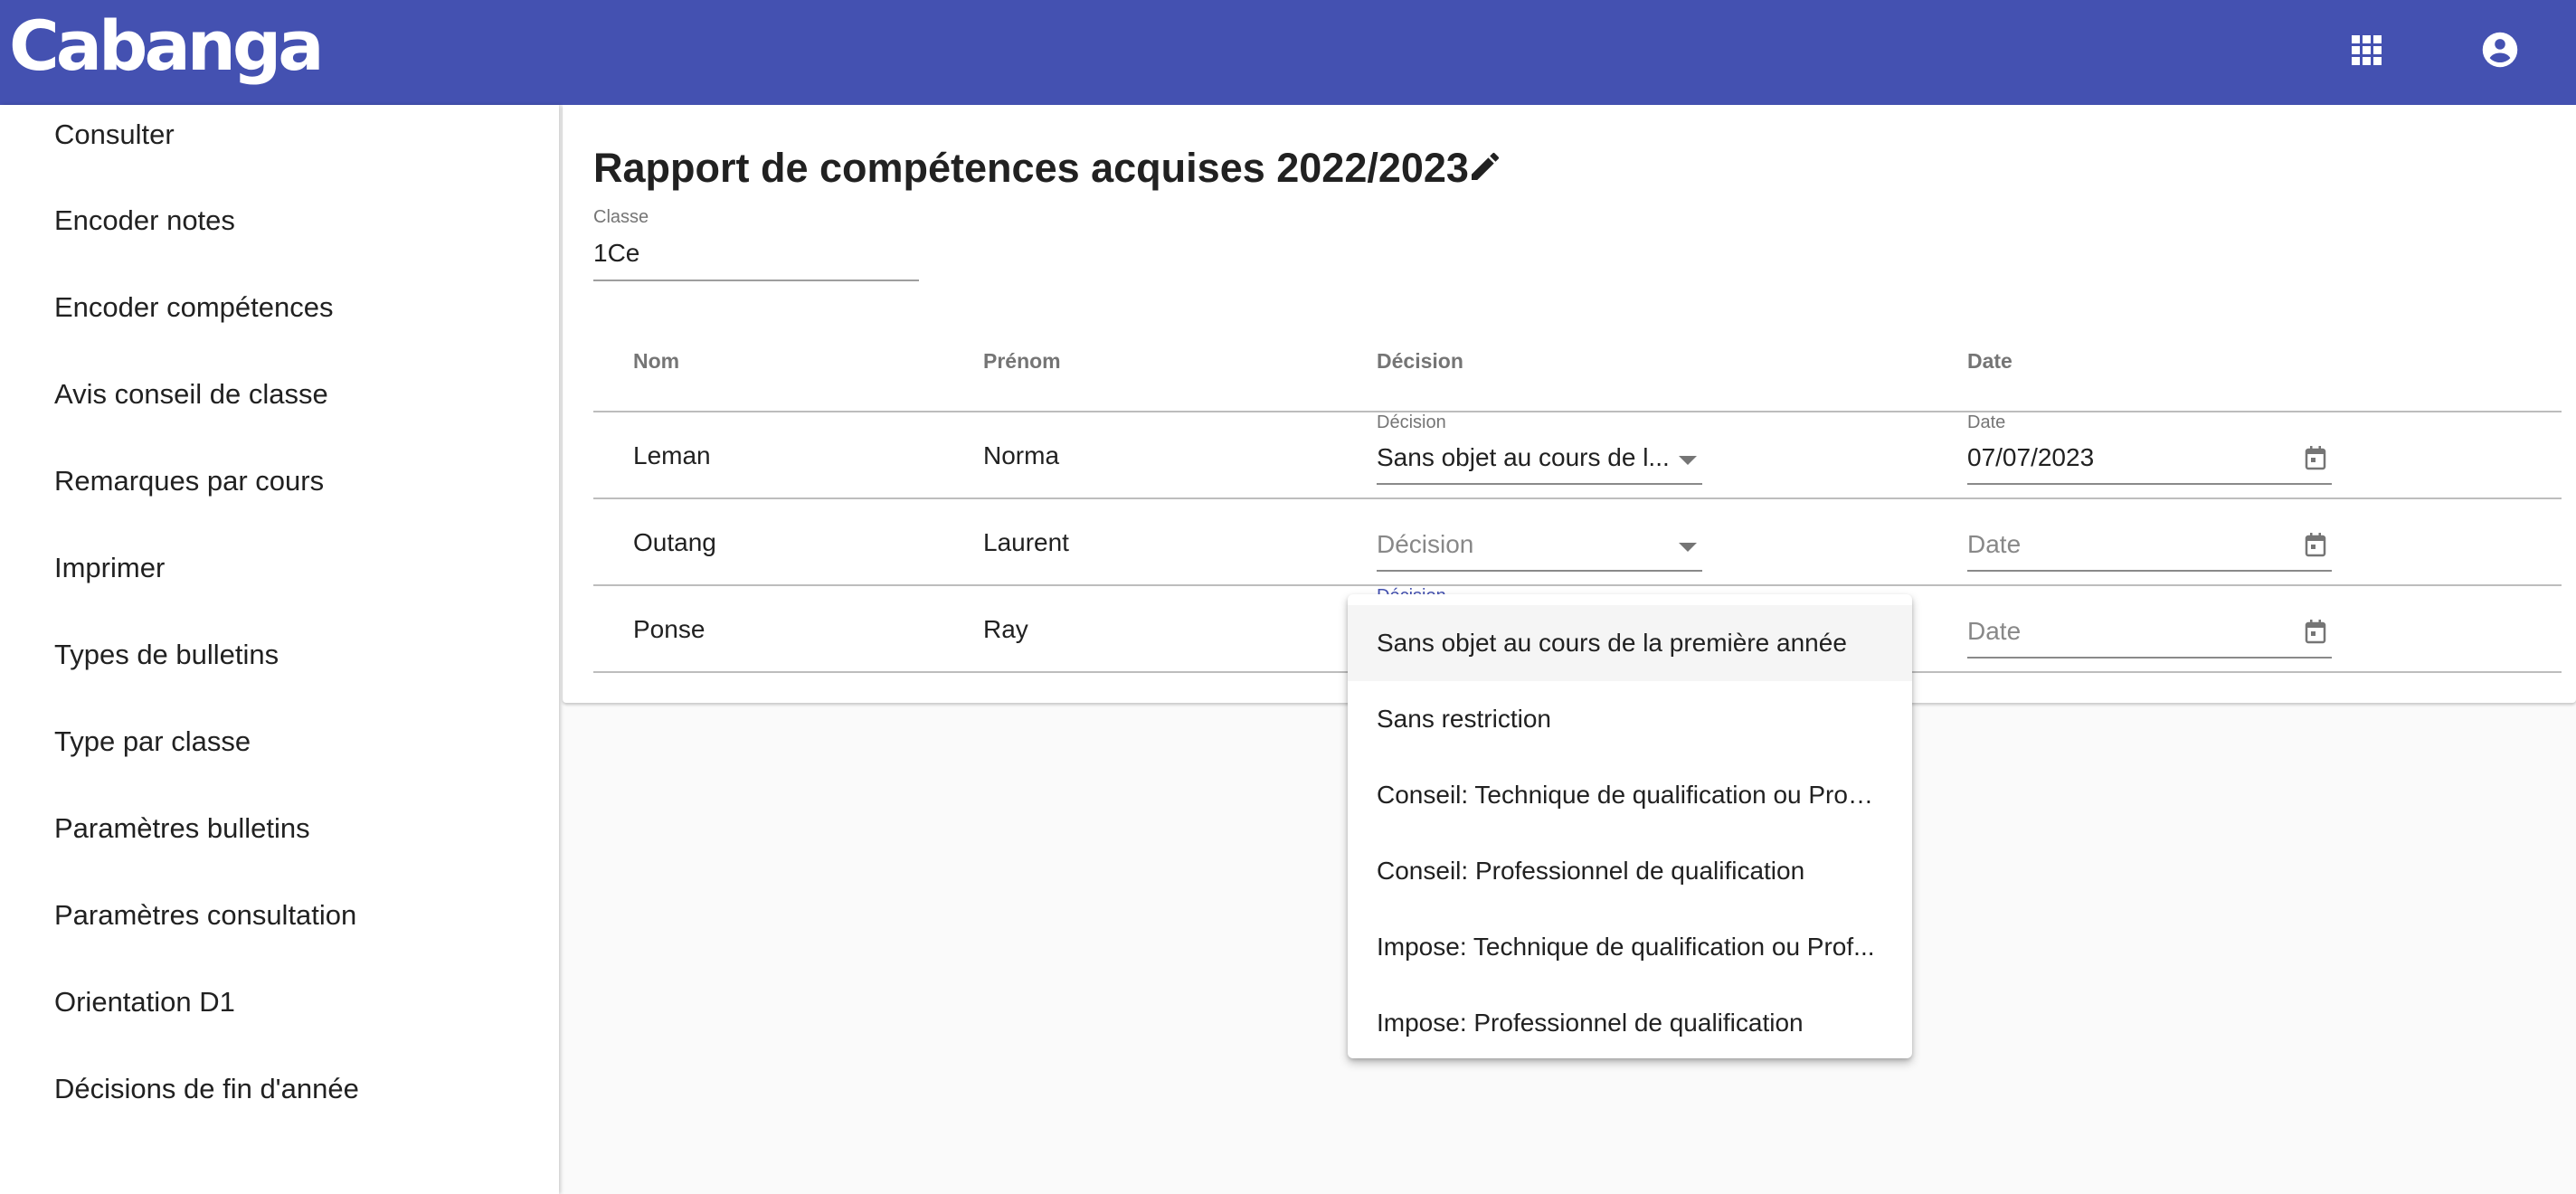 This screenshot has height=1194, width=2576. I want to click on sidebar-item-imprimer: Imprimer, so click(279, 568).